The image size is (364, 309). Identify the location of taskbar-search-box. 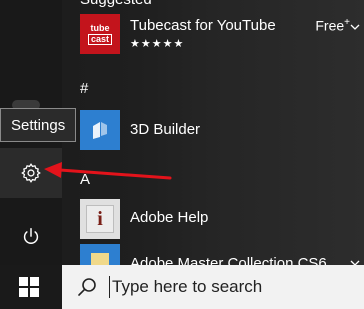
(213, 287).